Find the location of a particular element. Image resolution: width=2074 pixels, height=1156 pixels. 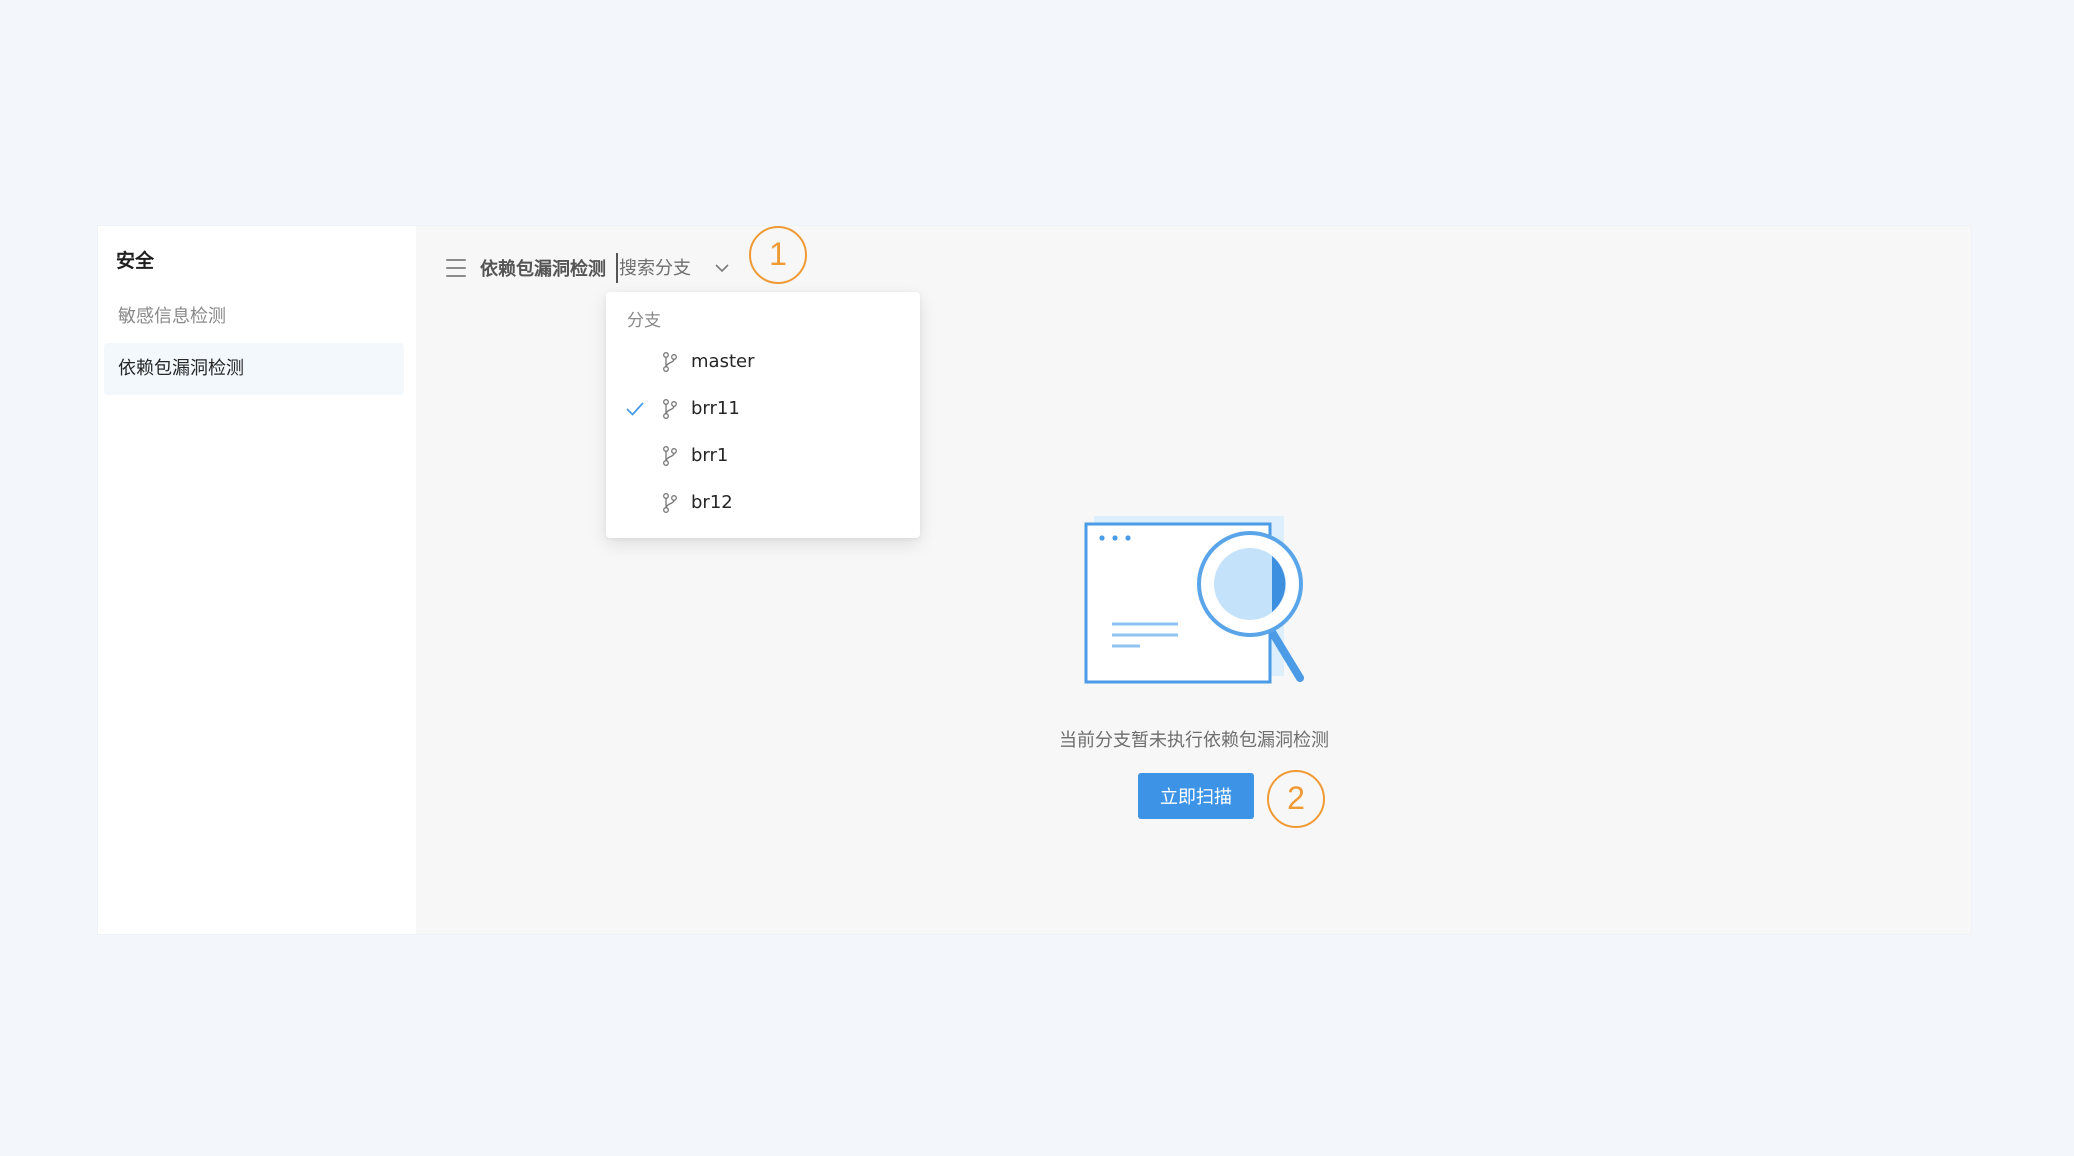

sidebar: 安全 敏感信息检测 依赖包漏洞检测 is located at coordinates (257, 580).